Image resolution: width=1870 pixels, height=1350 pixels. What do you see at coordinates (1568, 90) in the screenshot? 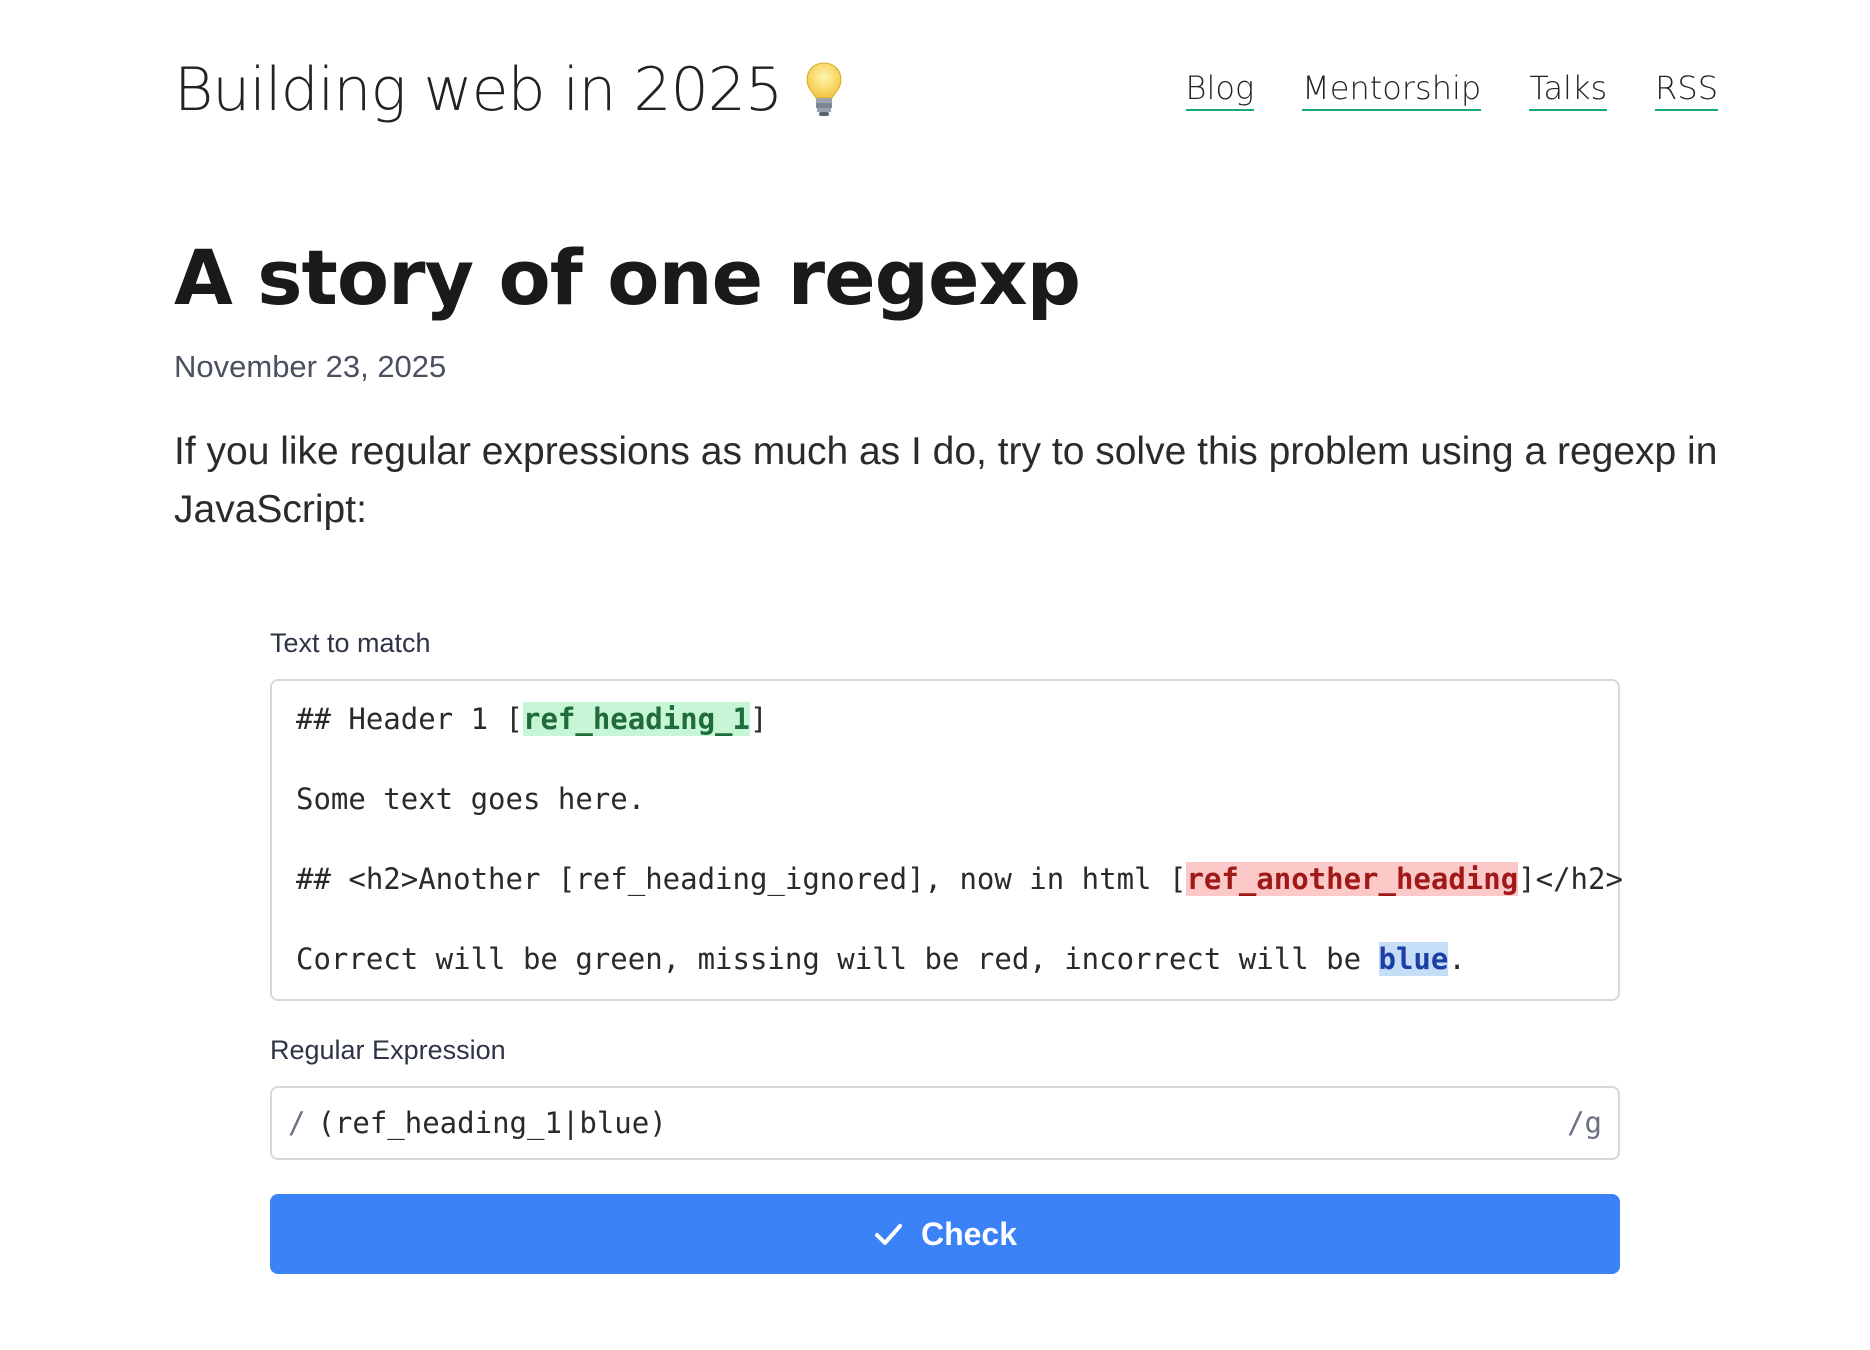
I see `nav-link-talks: Talks` at bounding box center [1568, 90].